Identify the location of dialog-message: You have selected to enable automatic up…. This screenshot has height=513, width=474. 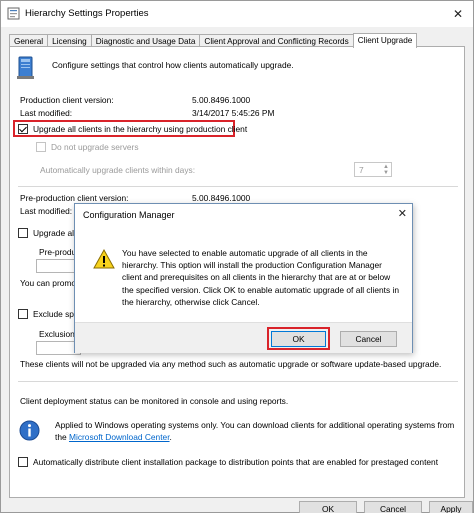
(260, 277).